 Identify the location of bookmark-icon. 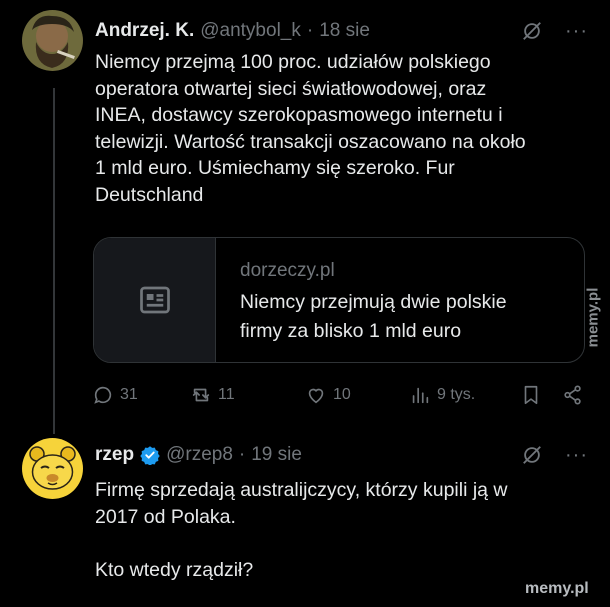
(531, 395).